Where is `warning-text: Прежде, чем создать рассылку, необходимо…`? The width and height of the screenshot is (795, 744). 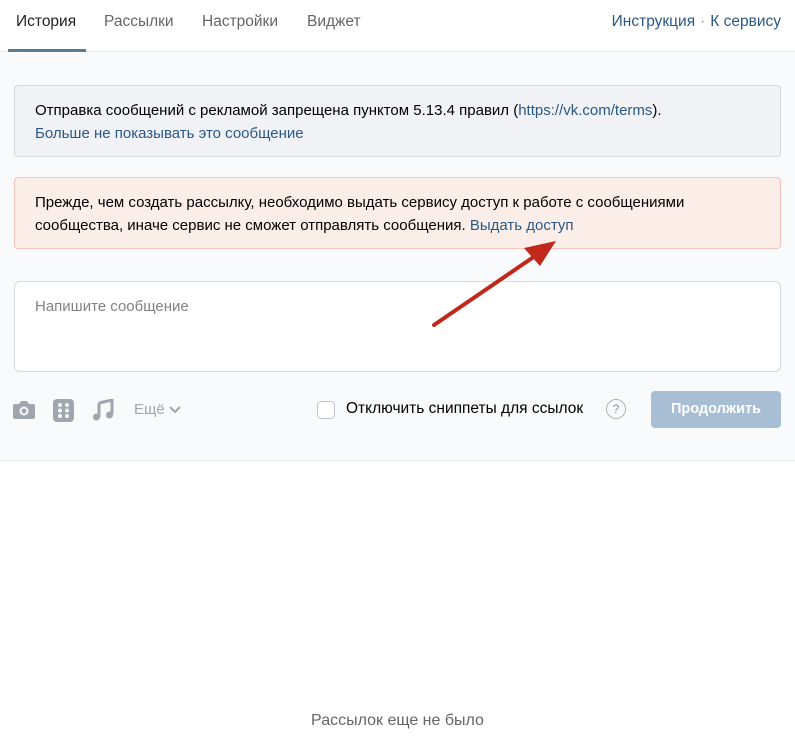
warning-text: Прежде, чем создать рассылку, необходимо… is located at coordinates (360, 214).